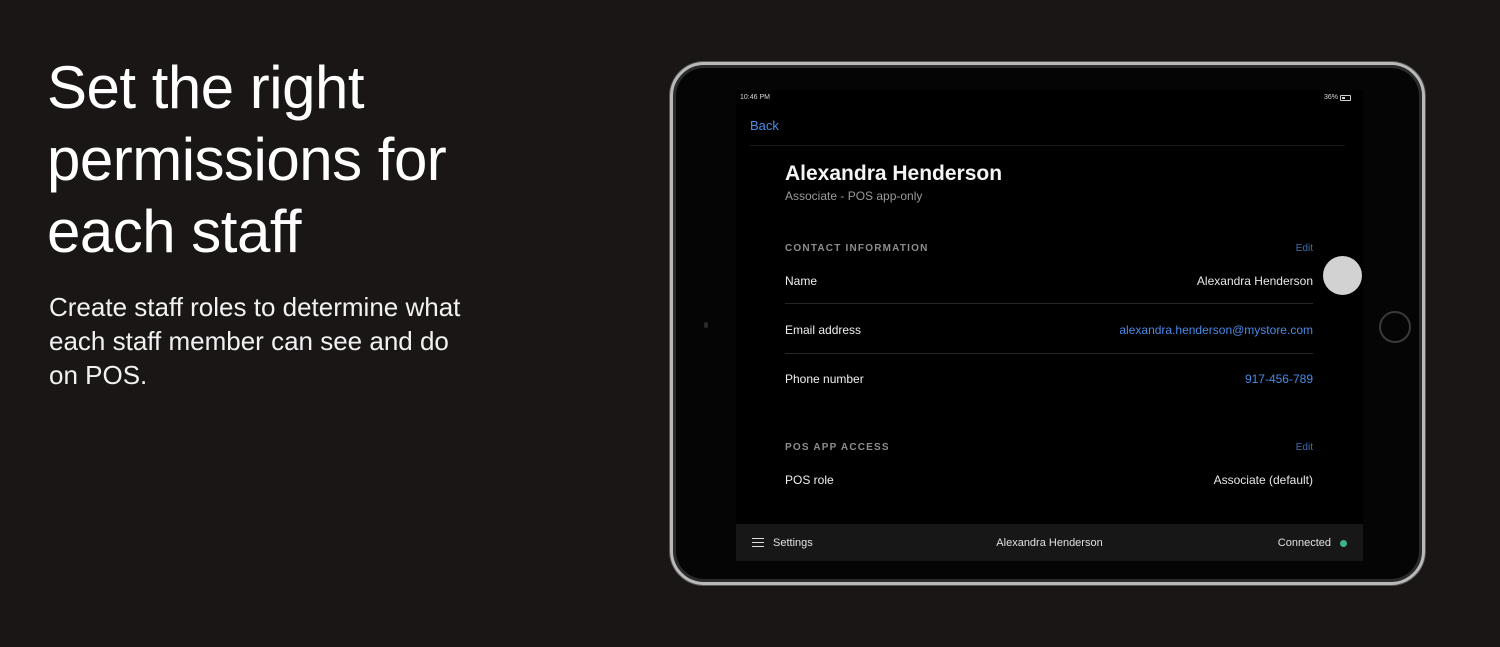 This screenshot has height=647, width=1500. Describe the element at coordinates (1047, 145) in the screenshot. I see `header-divider` at that location.